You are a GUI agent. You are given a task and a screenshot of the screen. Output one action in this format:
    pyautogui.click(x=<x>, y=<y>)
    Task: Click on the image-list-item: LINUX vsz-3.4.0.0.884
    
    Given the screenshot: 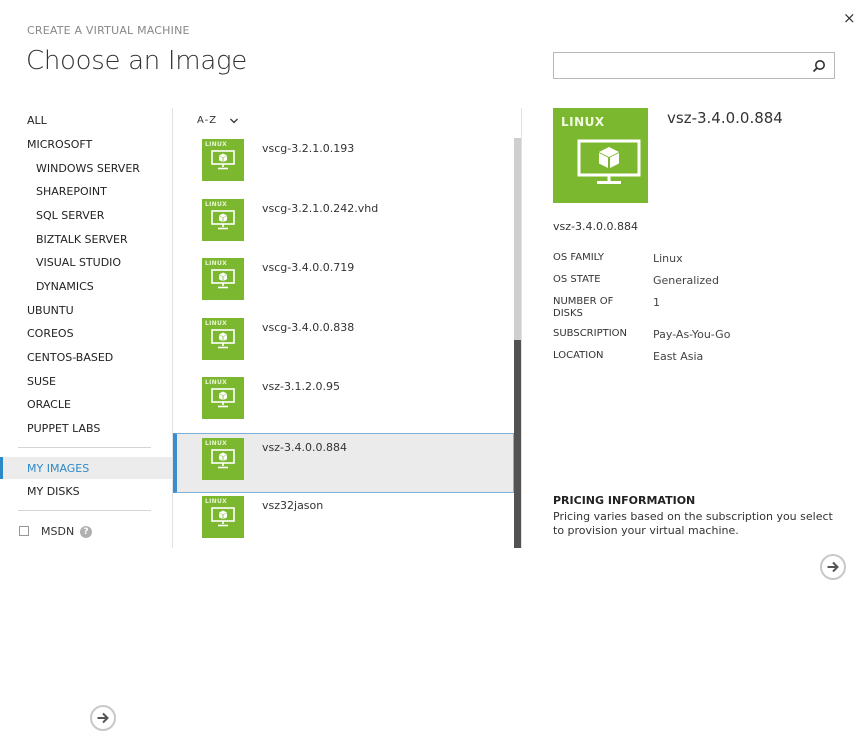 What is the action you would take?
    pyautogui.click(x=343, y=462)
    